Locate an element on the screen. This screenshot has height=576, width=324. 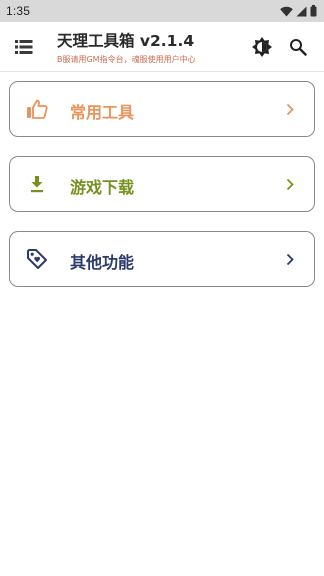
title-block: 天理工具箱 v2.1.4 B服请用GM指令台，魂服使用用户中心 is located at coordinates (126, 47).